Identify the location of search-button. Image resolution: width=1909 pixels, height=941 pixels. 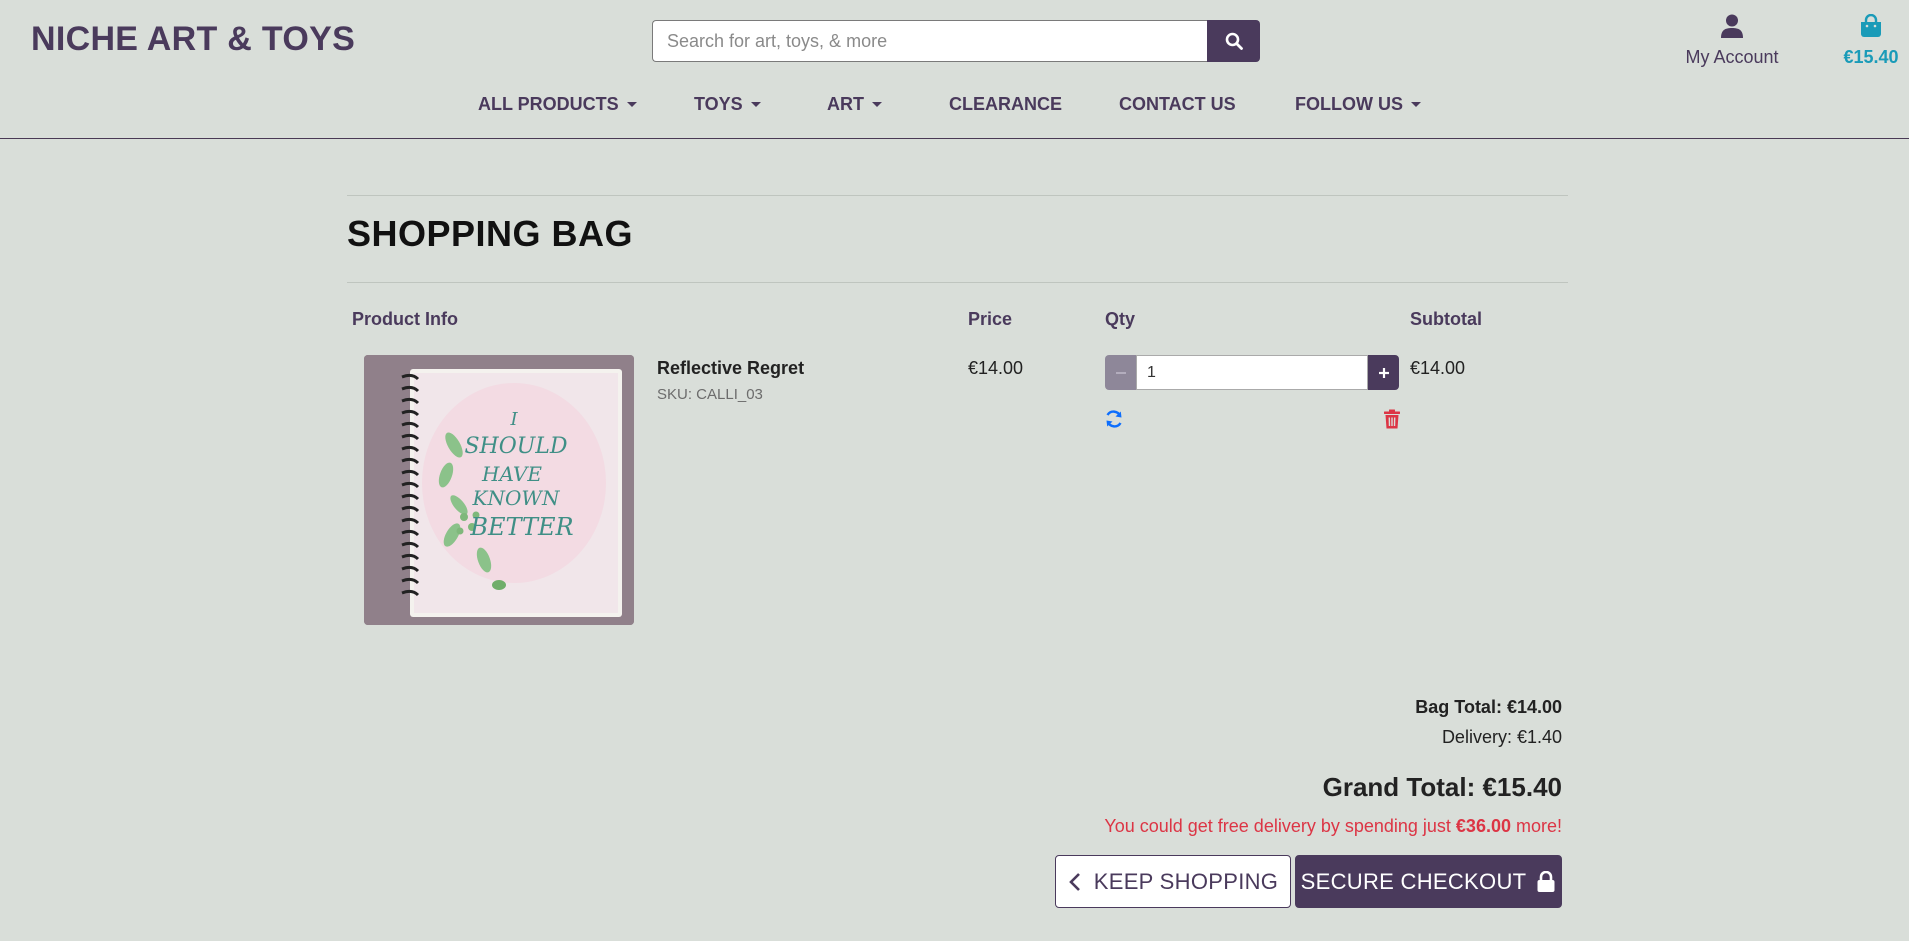
(1233, 41).